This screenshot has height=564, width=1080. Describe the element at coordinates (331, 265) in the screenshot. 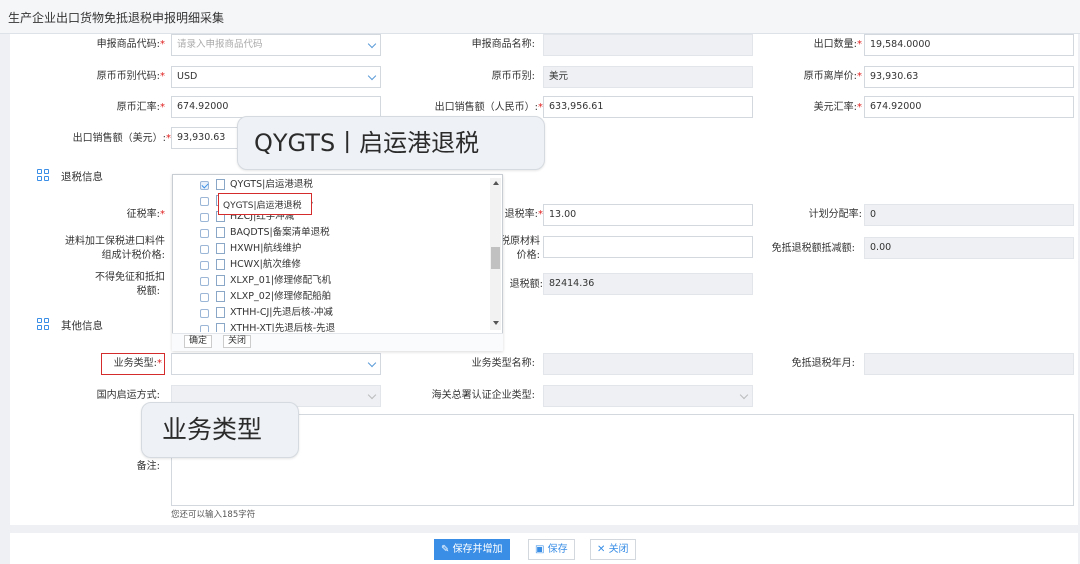

I see `dropdown-option: HCWX|航次维修` at that location.